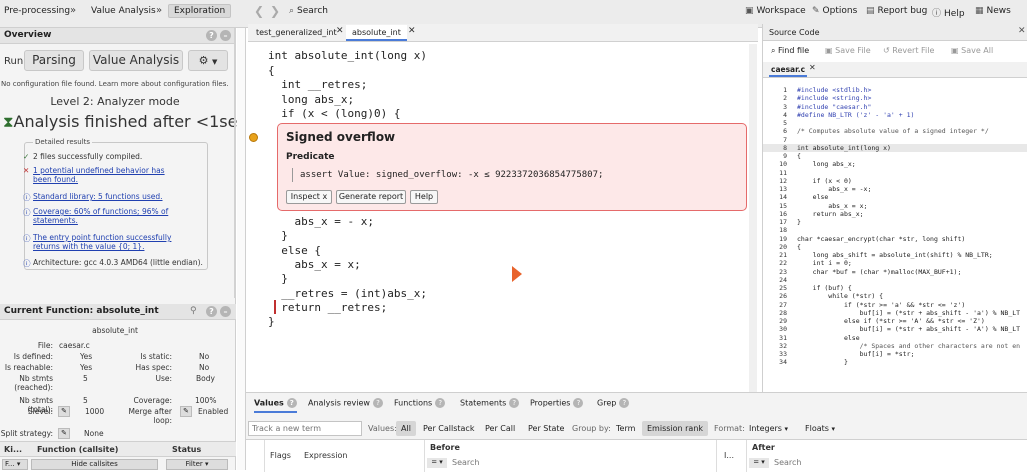  What do you see at coordinates (895, 140) in the screenshot?
I see `source-line: 7` at bounding box center [895, 140].